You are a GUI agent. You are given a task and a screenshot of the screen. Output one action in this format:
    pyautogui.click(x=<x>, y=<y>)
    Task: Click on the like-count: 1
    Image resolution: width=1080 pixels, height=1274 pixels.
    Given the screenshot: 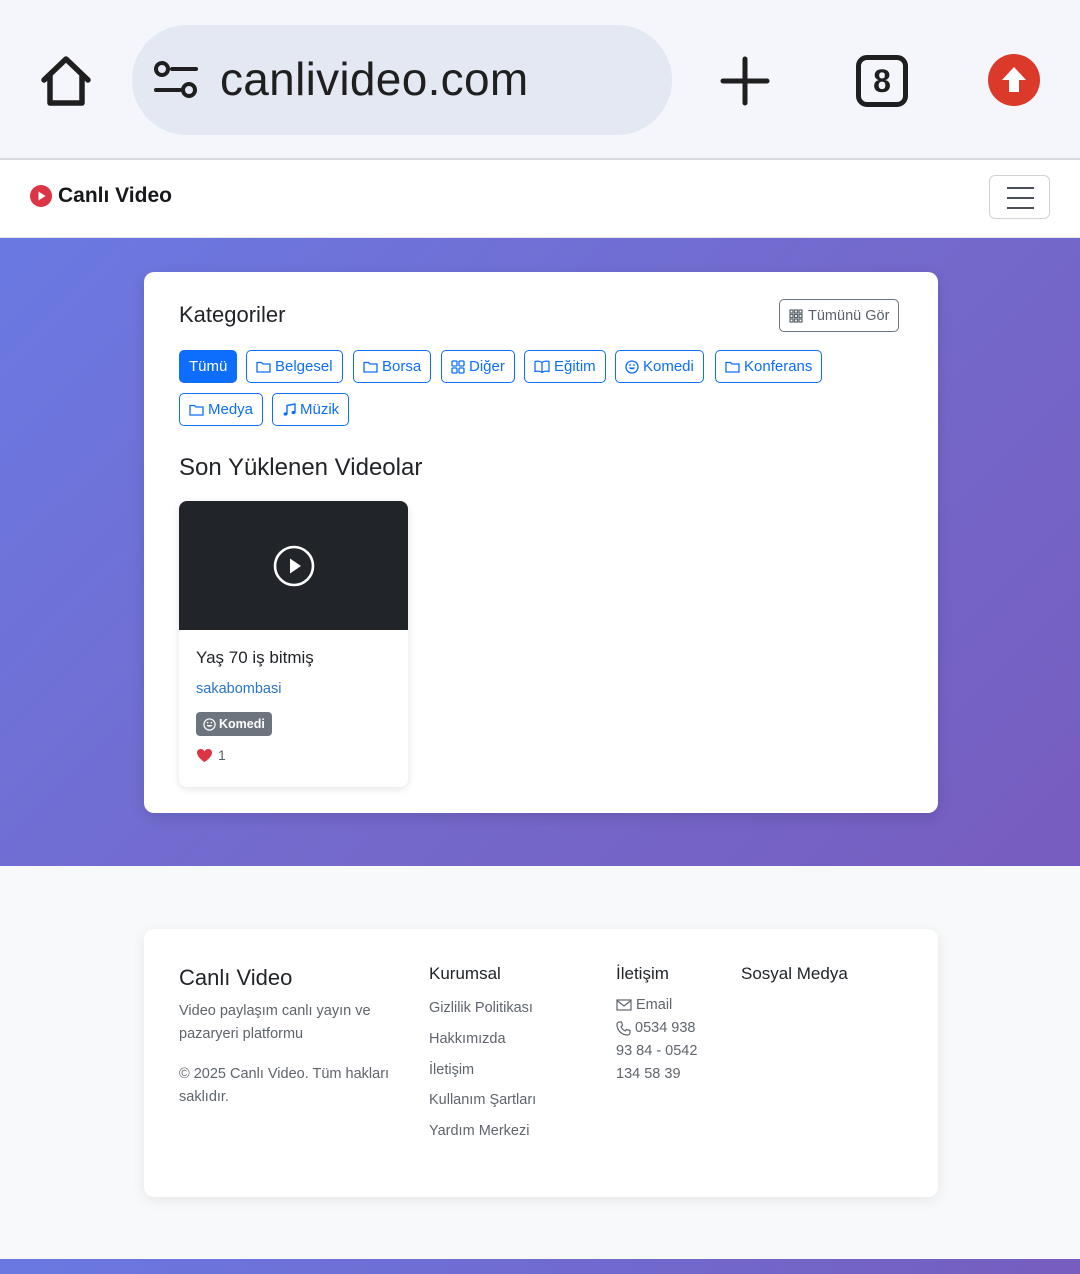 What is the action you would take?
    pyautogui.click(x=222, y=755)
    